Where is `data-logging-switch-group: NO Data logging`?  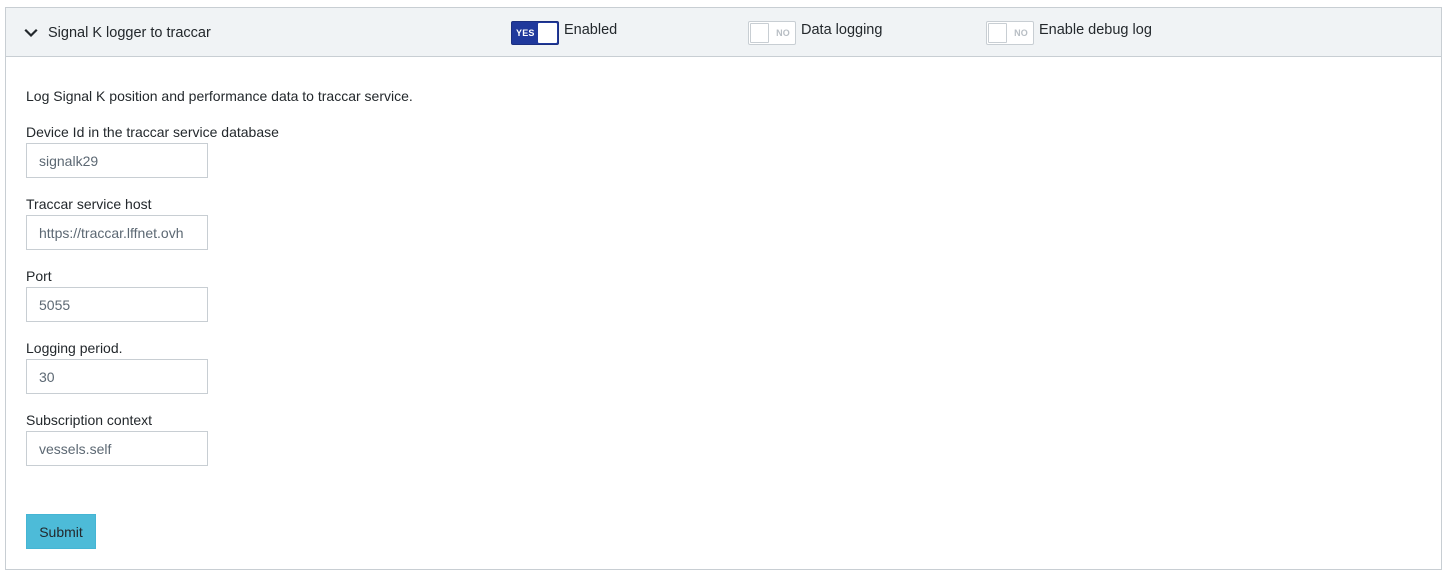
data-logging-switch-group: NO Data logging is located at coordinates (815, 33).